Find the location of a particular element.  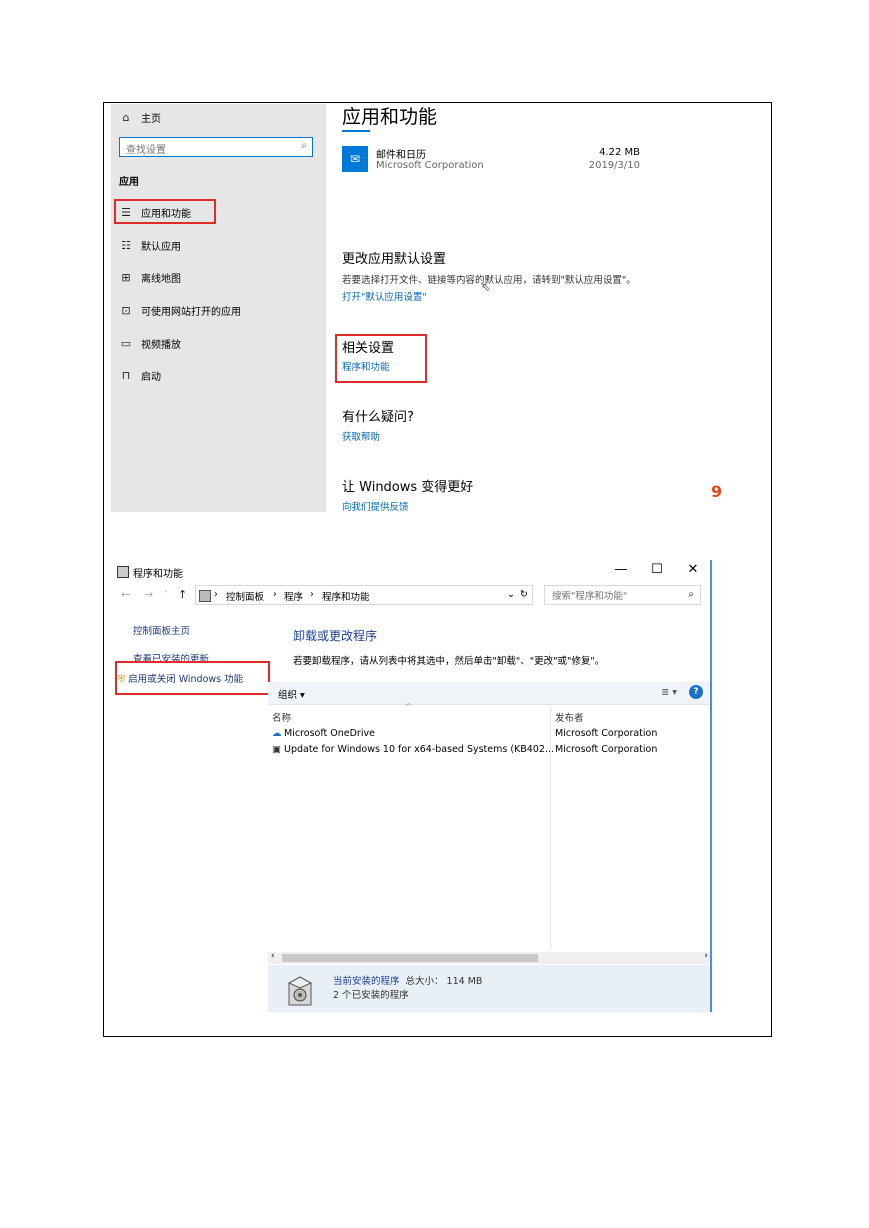

question-heading: 有什么疑问? is located at coordinates (378, 417).